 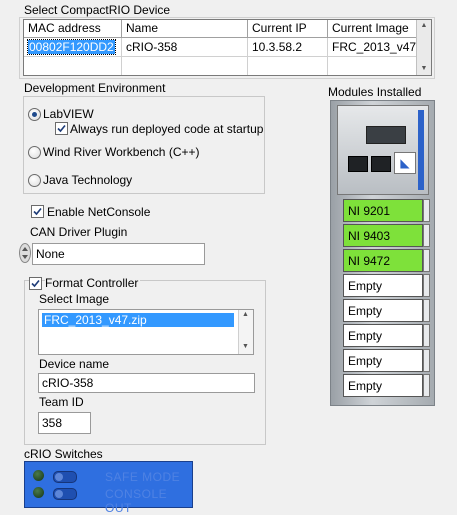 What do you see at coordinates (98, 212) in the screenshot?
I see `netconsole-label: Enable NetConsole` at bounding box center [98, 212].